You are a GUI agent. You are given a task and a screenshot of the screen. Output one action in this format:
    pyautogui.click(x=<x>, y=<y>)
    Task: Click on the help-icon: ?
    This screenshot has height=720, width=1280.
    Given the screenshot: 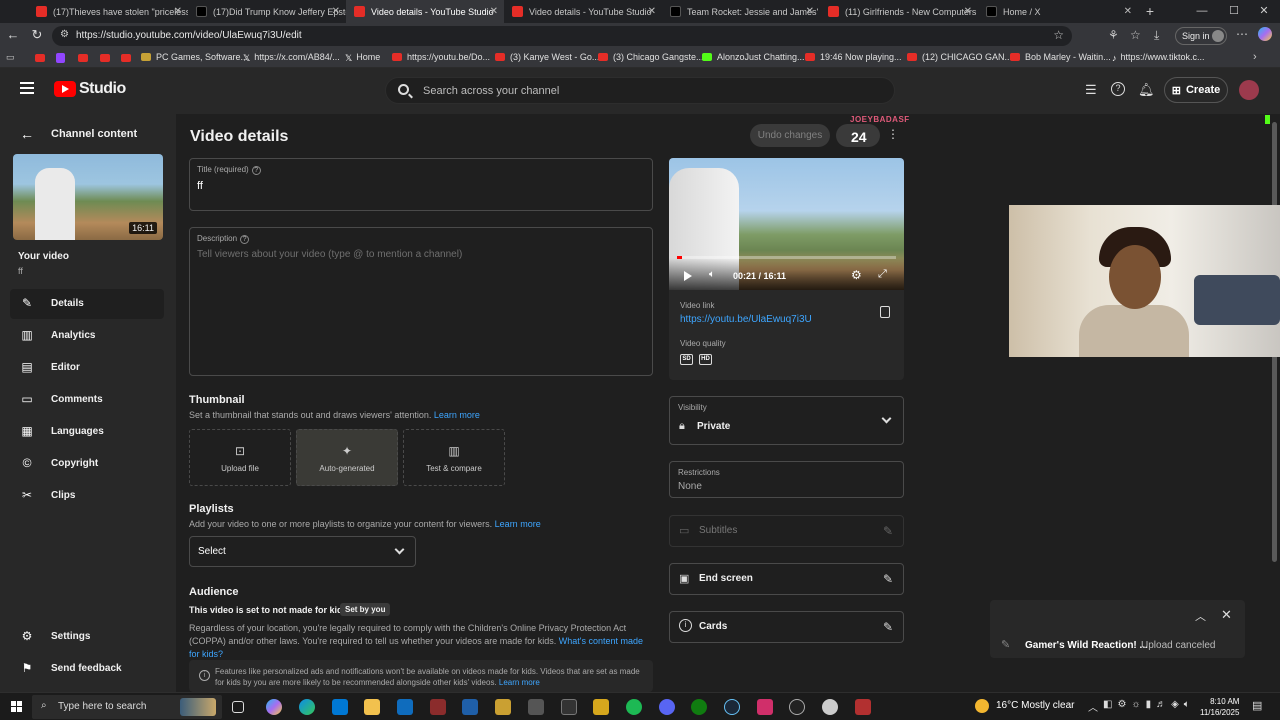 What is the action you would take?
    pyautogui.click(x=256, y=170)
    